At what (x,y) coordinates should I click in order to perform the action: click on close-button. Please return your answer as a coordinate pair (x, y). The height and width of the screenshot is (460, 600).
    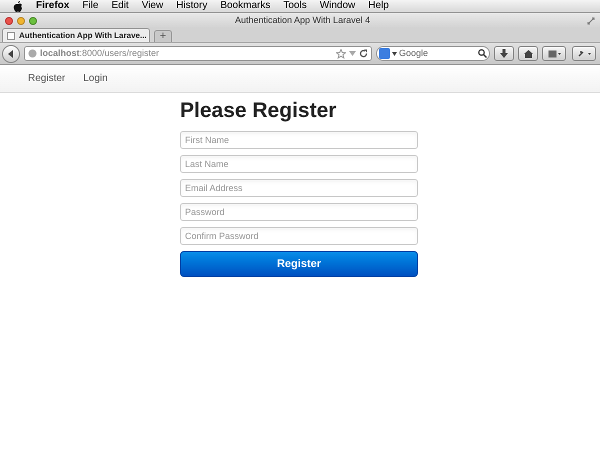
    Looking at the image, I should click on (9, 20).